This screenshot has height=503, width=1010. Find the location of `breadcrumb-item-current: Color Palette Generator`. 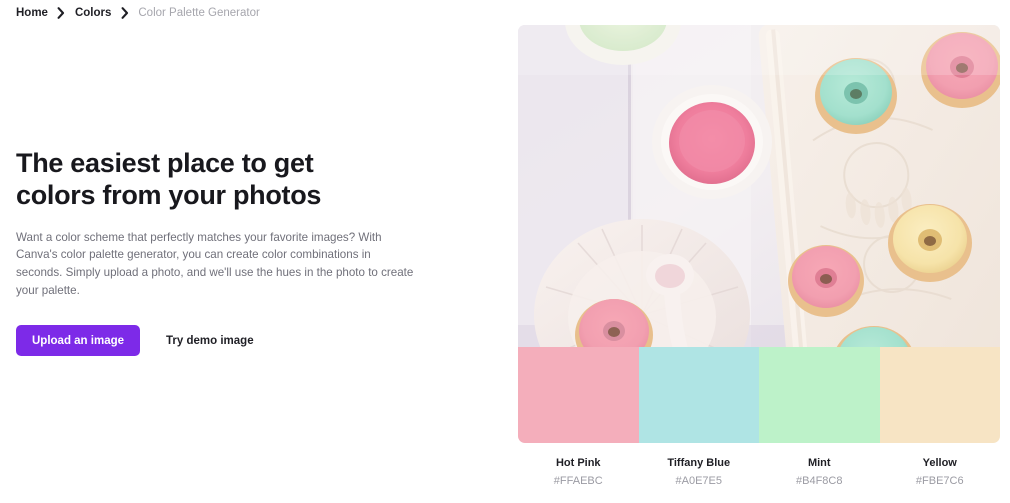

breadcrumb-item-current: Color Palette Generator is located at coordinates (199, 13).